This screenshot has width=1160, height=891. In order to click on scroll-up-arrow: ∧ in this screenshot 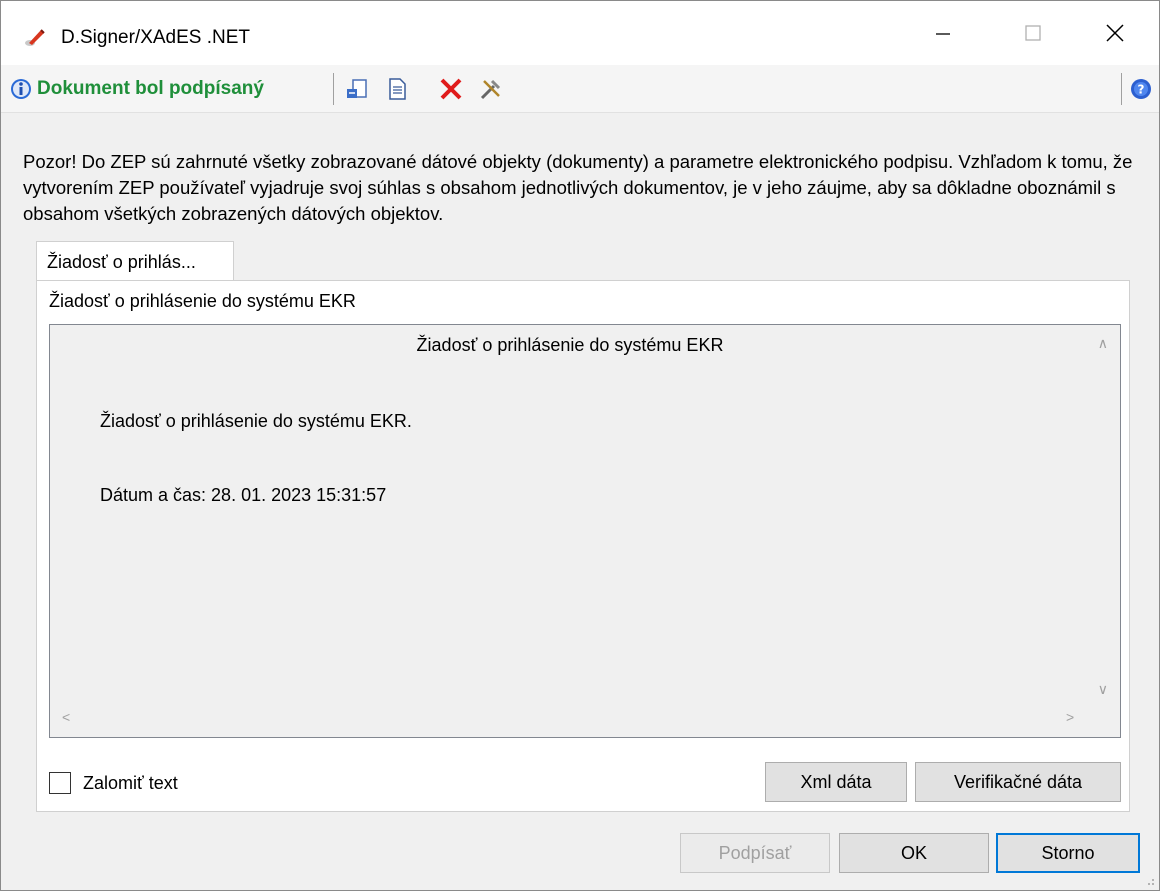, I will do `click(1103, 343)`.